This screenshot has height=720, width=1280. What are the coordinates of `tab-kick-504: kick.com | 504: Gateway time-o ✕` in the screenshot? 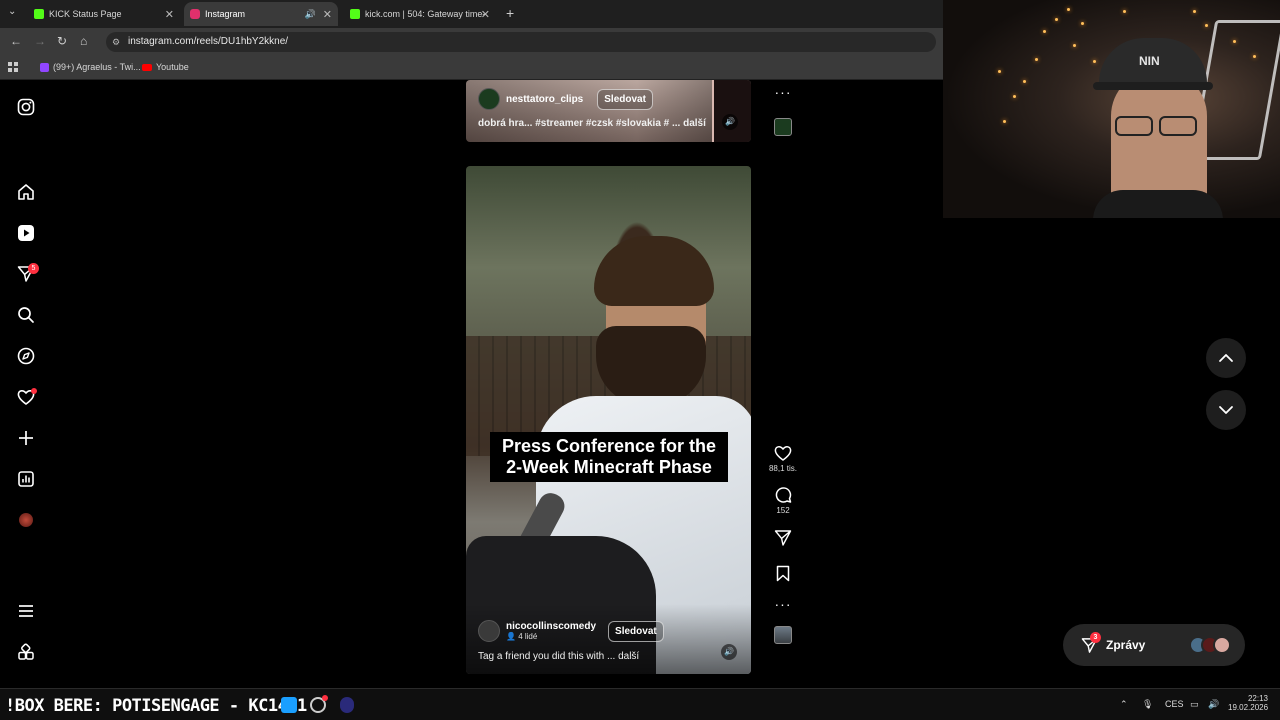 It's located at (420, 14).